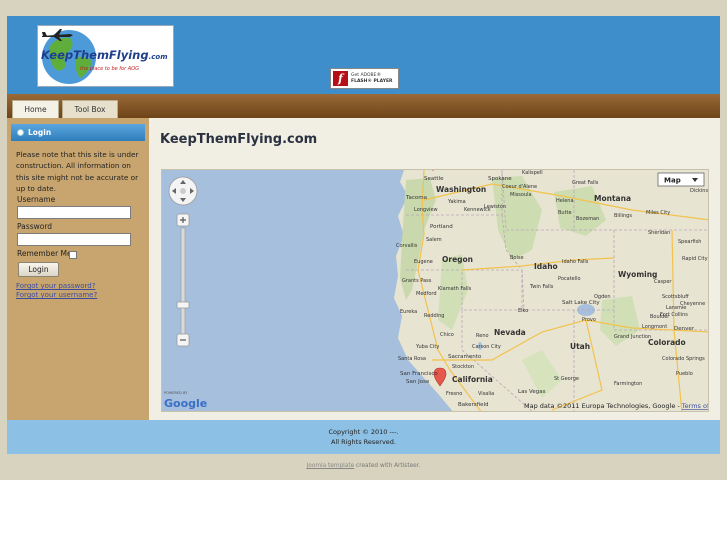 Image resolution: width=727 pixels, height=545 pixels. I want to click on map-label-seattle: Seattle, so click(434, 179).